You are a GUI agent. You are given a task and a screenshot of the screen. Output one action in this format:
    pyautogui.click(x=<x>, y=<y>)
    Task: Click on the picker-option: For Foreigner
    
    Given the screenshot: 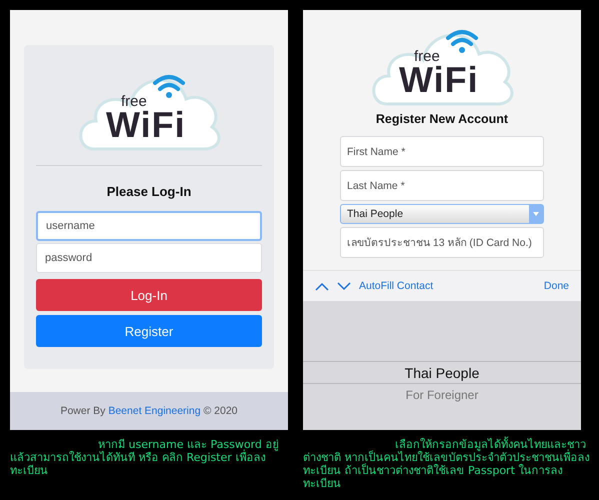 What is the action you would take?
    pyautogui.click(x=442, y=395)
    